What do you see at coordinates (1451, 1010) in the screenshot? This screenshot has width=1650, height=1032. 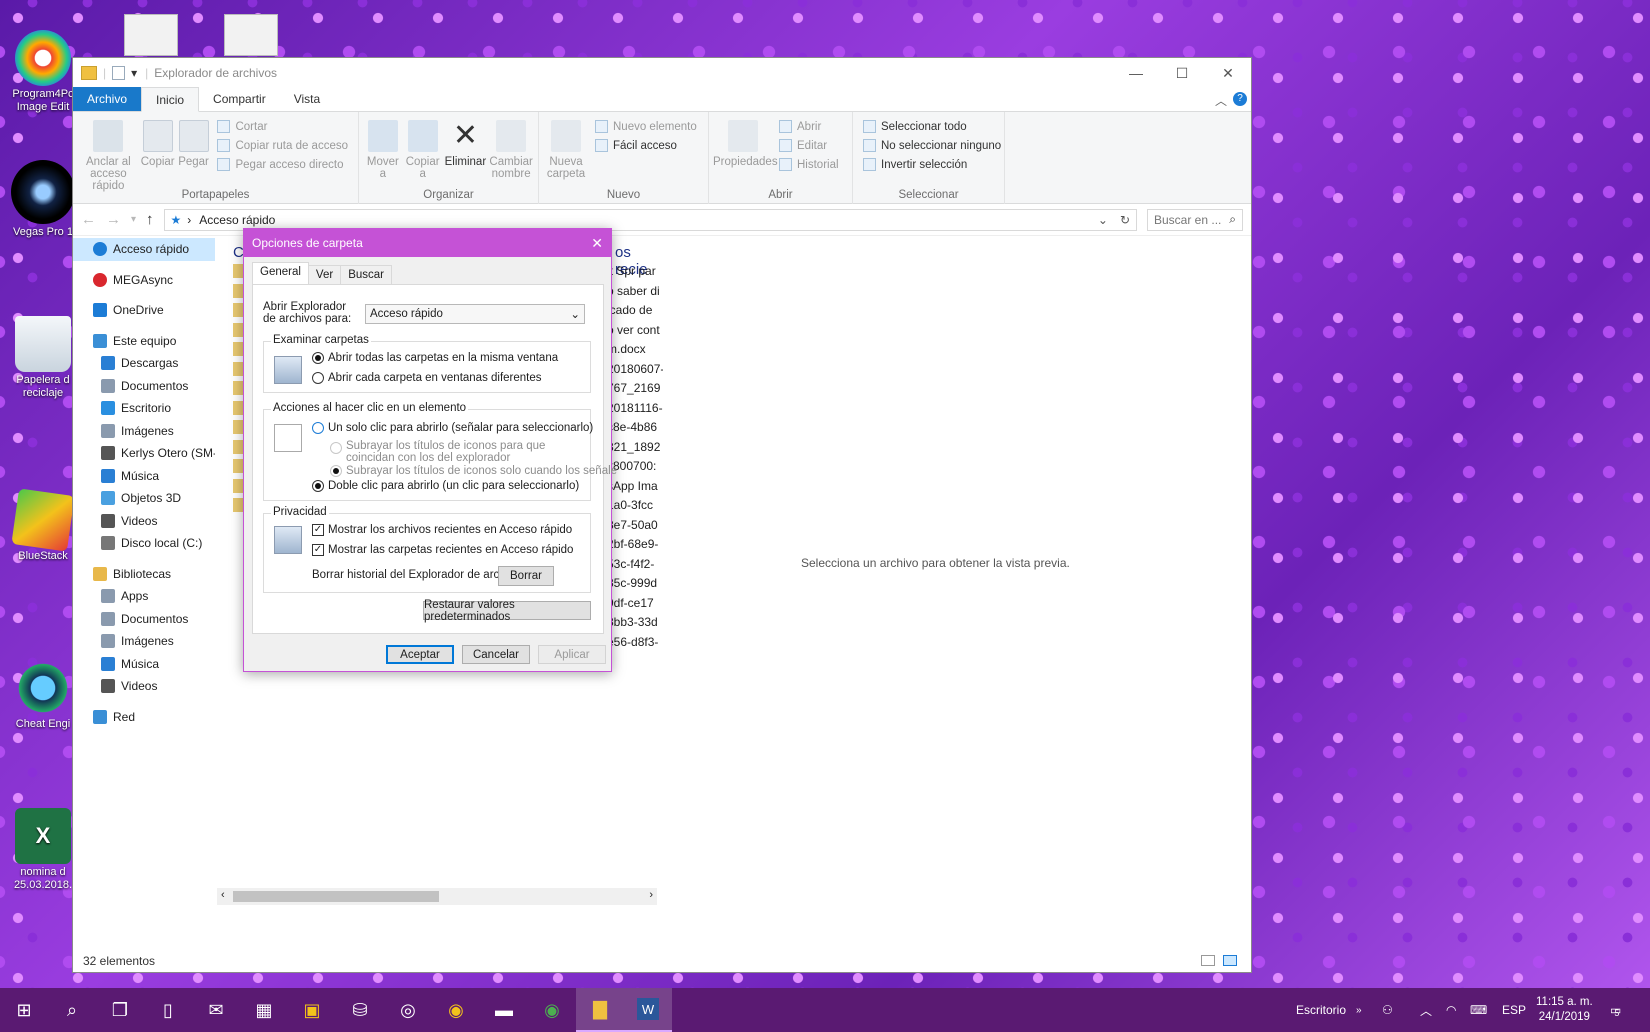 I see `wifi-icon: ◠` at bounding box center [1451, 1010].